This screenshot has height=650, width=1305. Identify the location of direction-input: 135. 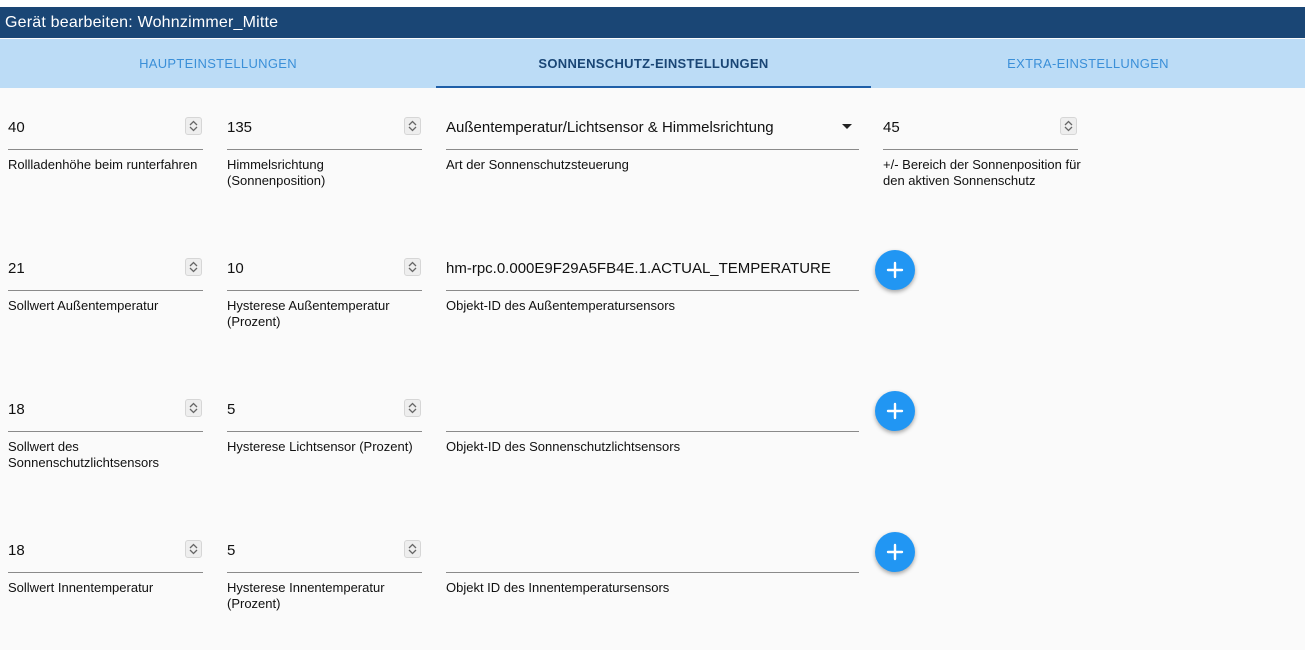
(239, 128).